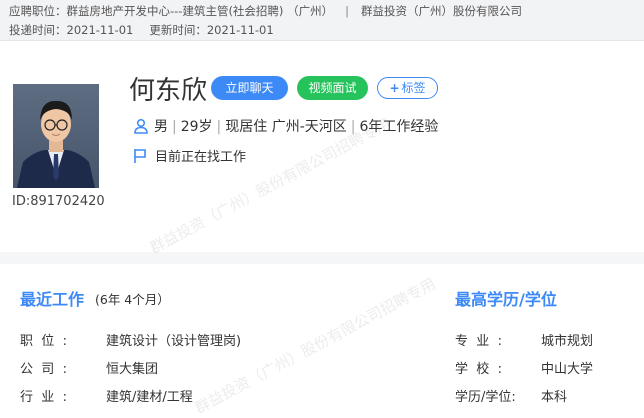 The height and width of the screenshot is (418, 644). Describe the element at coordinates (249, 88) in the screenshot. I see `chat-now-button: 立即聊天` at that location.